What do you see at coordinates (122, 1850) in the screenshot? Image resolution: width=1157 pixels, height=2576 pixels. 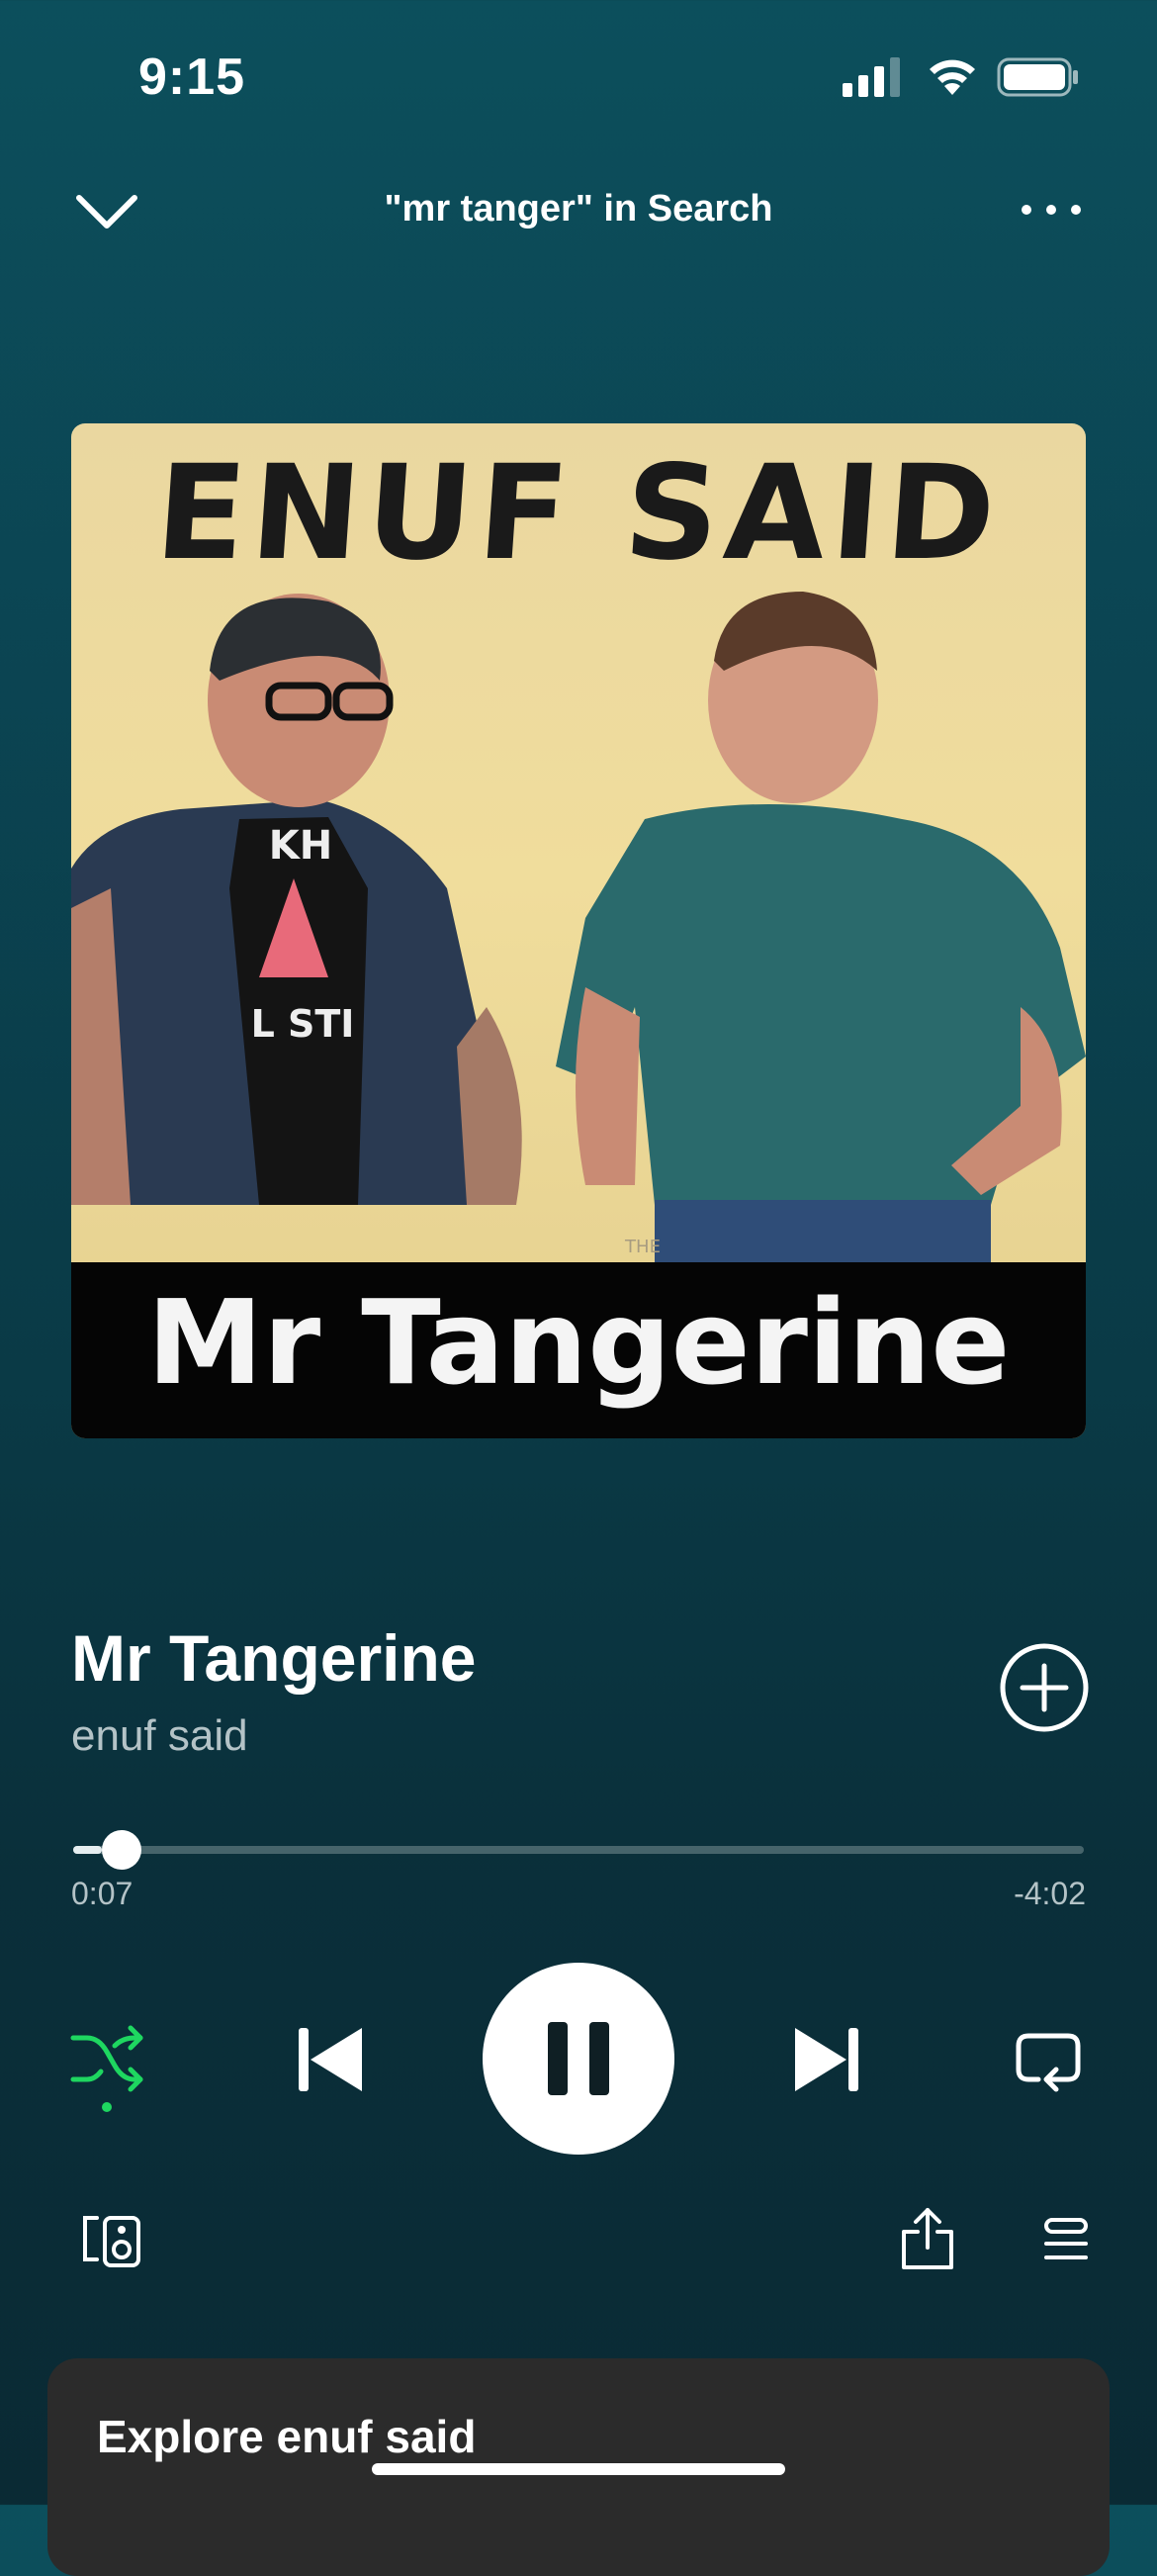 I see `progress-scrubber-handle` at bounding box center [122, 1850].